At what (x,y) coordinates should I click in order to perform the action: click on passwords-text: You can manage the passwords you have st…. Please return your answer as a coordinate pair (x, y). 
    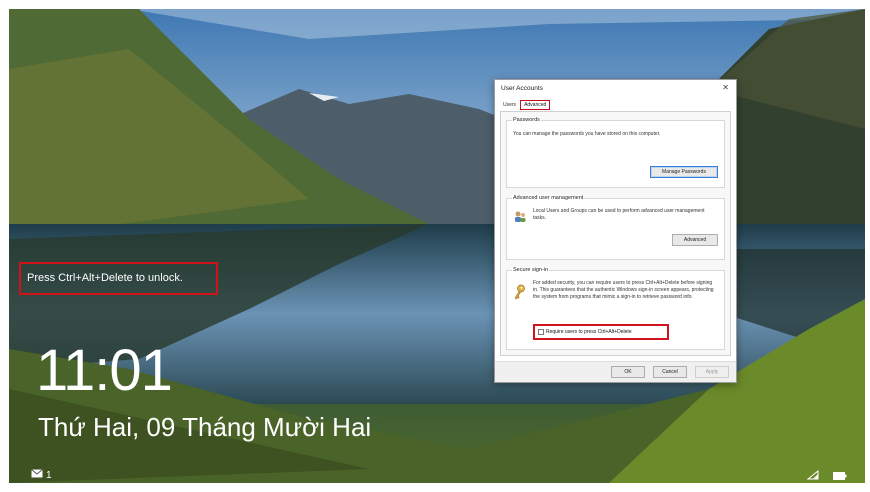
    Looking at the image, I should click on (587, 134).